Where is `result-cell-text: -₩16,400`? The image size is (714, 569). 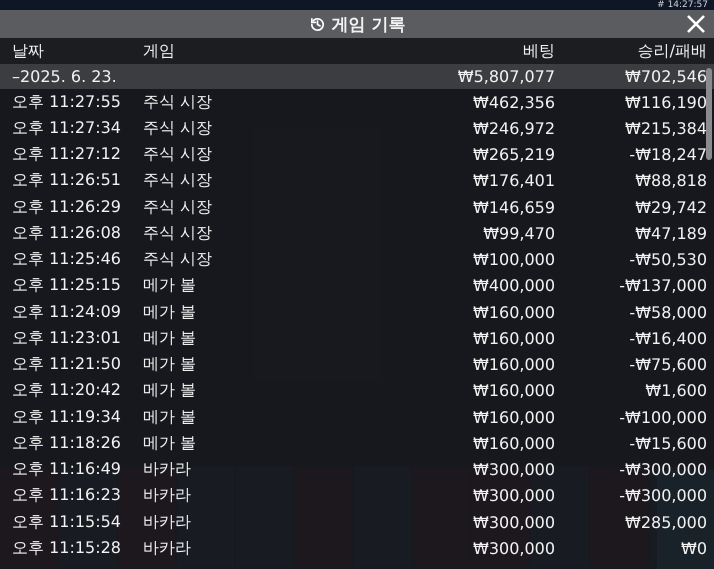 result-cell-text: -₩16,400 is located at coordinates (667, 338).